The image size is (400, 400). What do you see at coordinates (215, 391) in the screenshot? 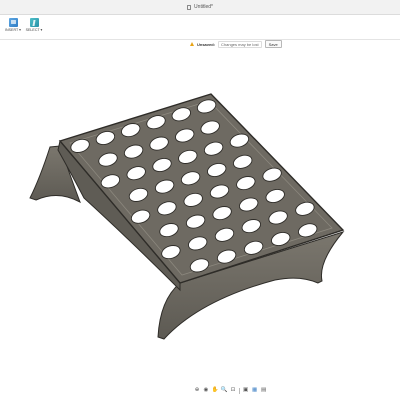
I see `pan-icon: ✋` at bounding box center [215, 391].